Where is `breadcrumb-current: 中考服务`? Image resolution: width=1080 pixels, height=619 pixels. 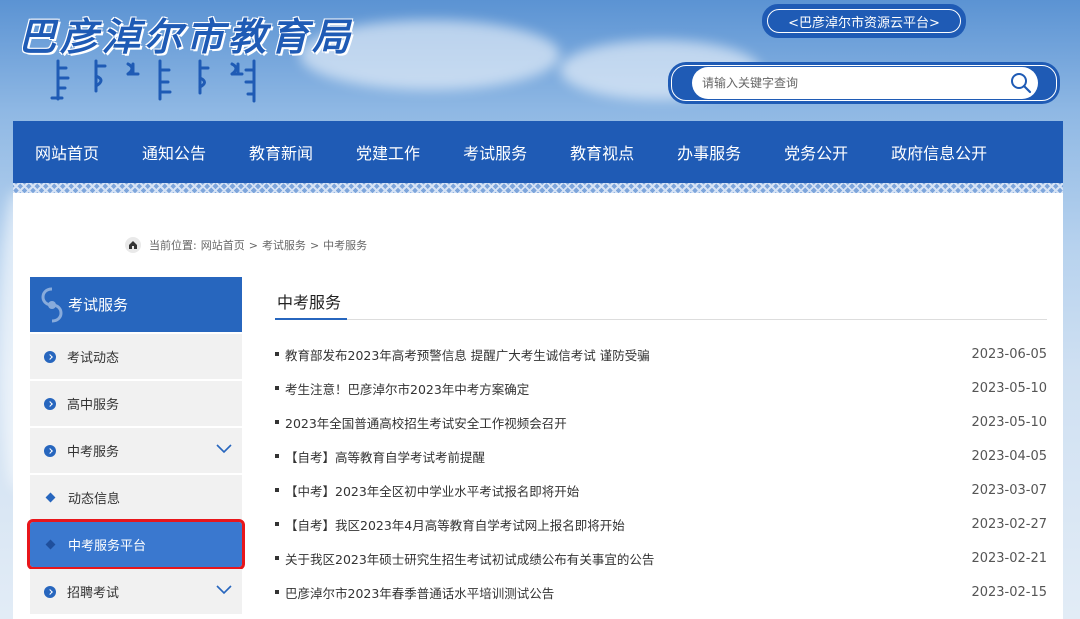 breadcrumb-current: 中考服务 is located at coordinates (345, 245).